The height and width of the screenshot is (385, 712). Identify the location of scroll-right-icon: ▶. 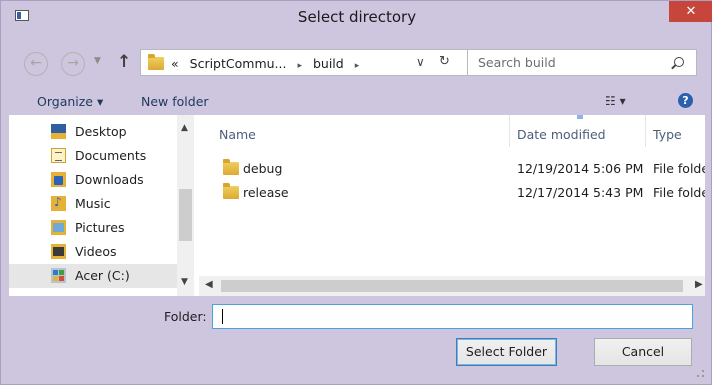
(699, 284).